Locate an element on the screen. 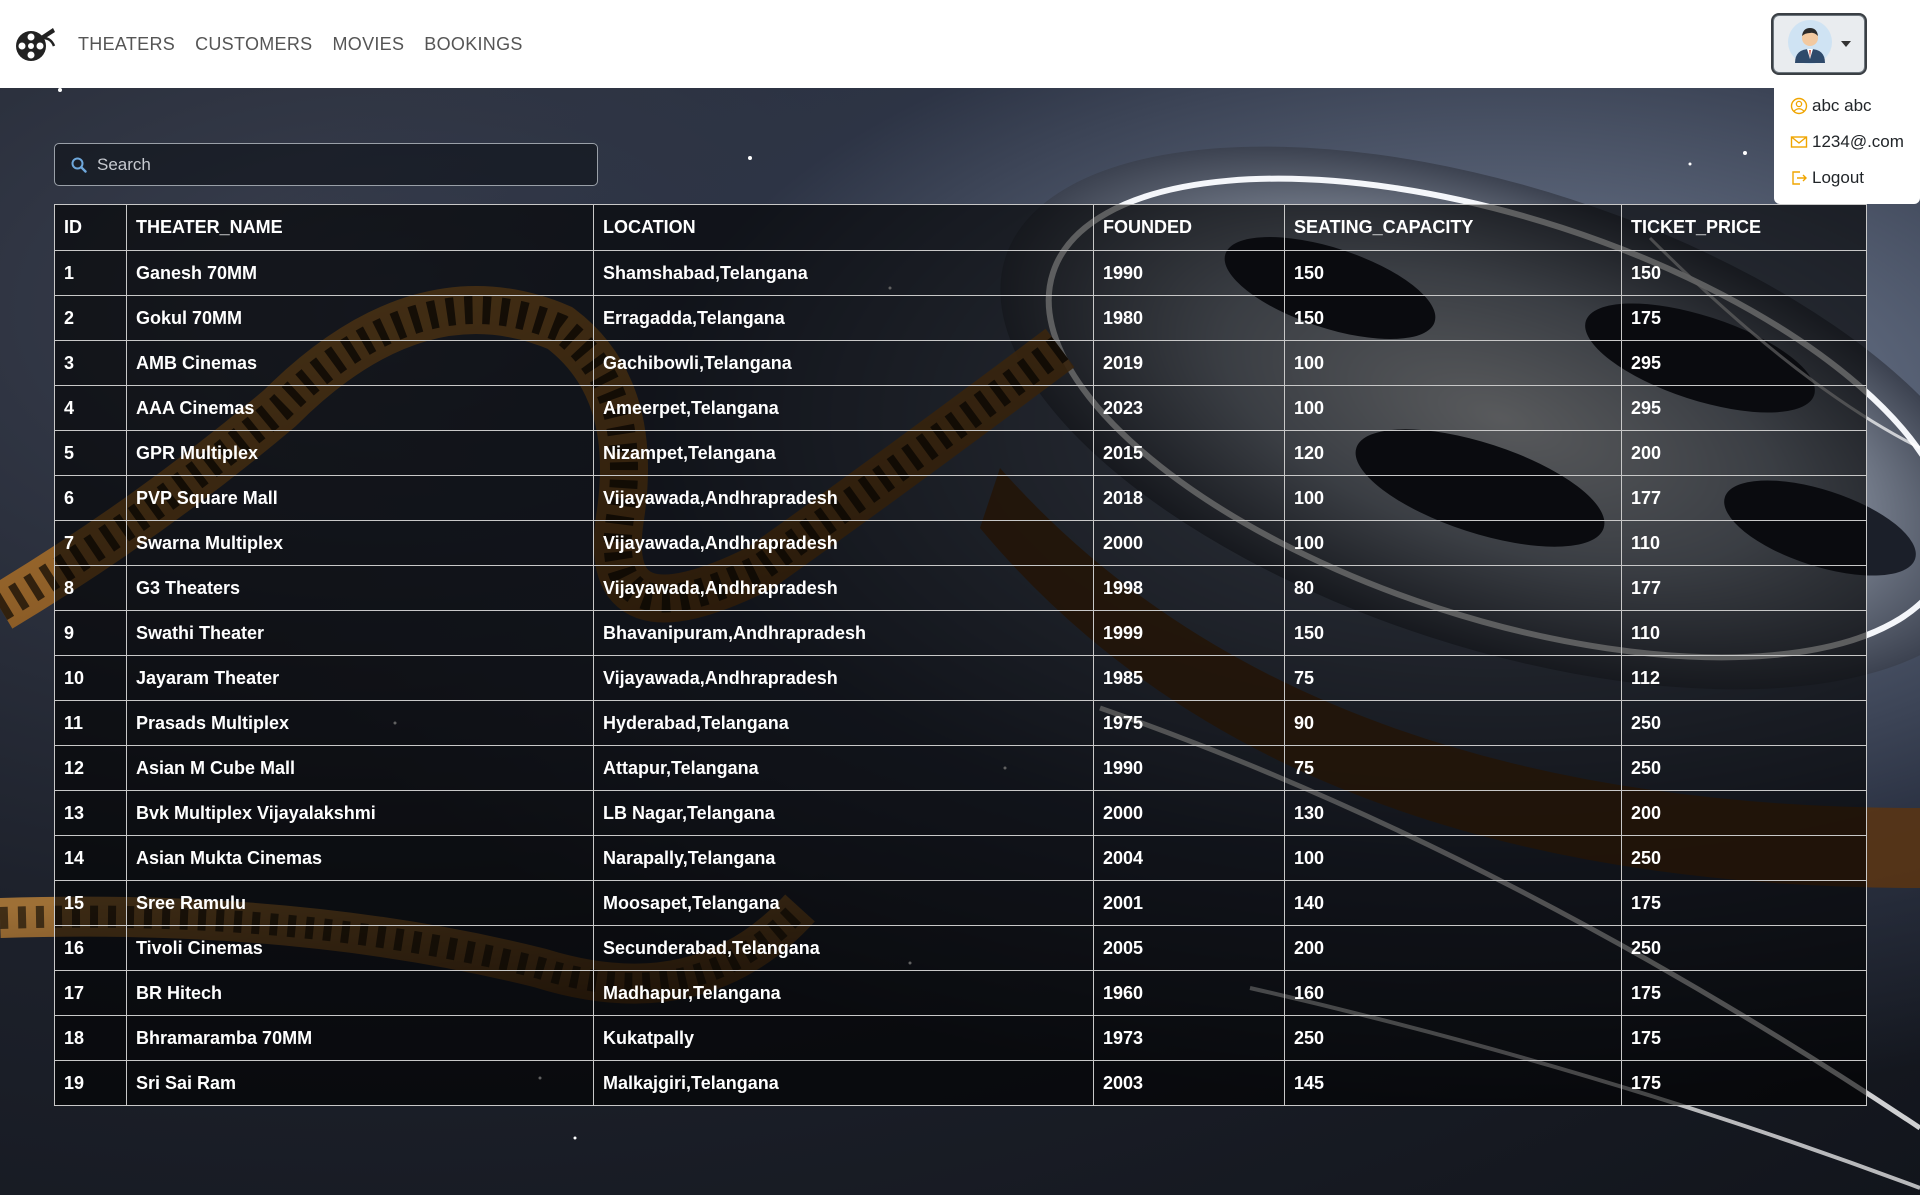 This screenshot has height=1198, width=1920. cell-id: 17 is located at coordinates (90, 993).